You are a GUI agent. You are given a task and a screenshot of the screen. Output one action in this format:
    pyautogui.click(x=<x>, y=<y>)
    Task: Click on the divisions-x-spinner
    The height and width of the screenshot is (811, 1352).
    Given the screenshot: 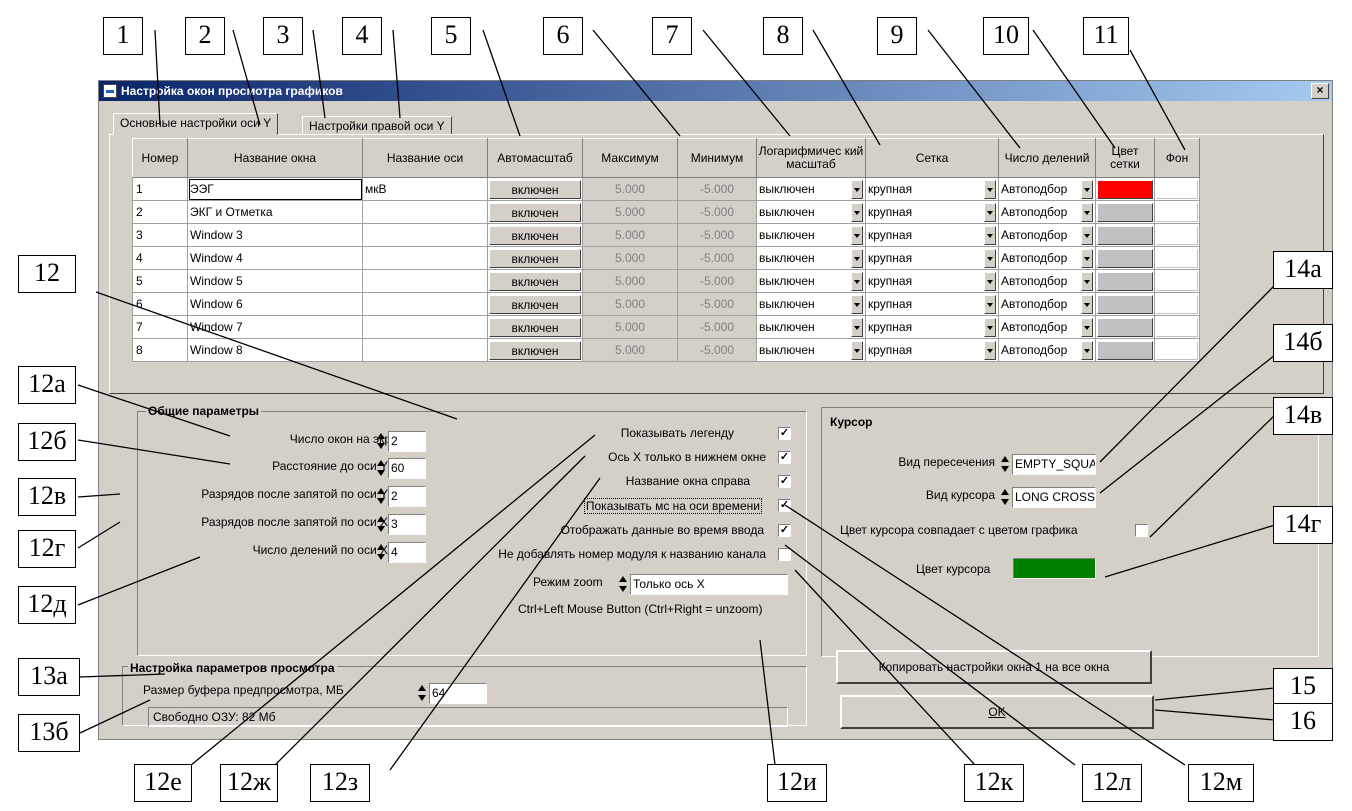 What is the action you would take?
    pyautogui.click(x=380, y=552)
    